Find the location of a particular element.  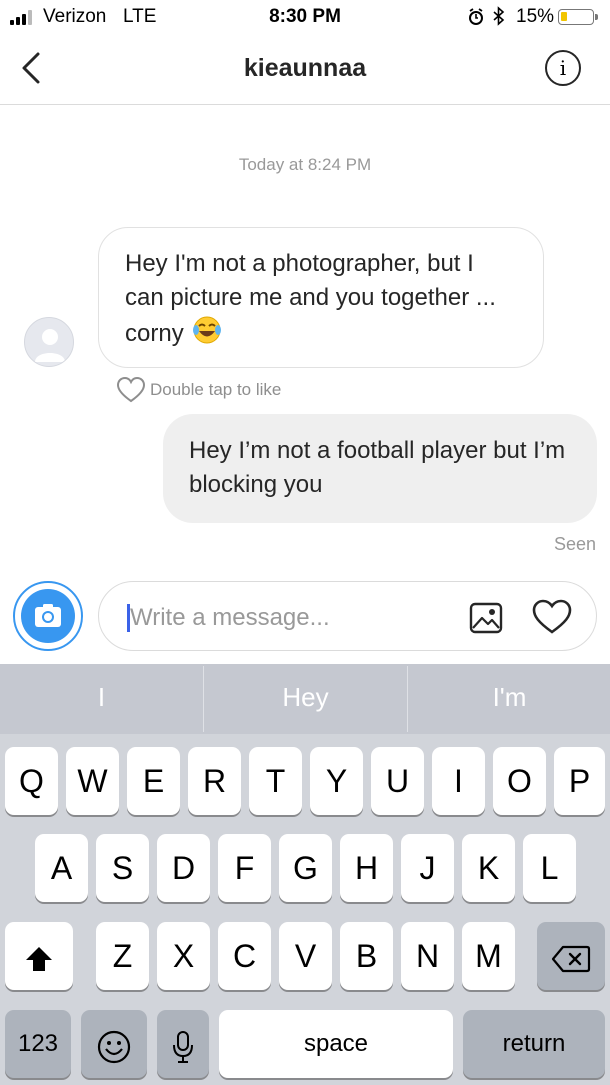

key-f: F is located at coordinates (244, 868).